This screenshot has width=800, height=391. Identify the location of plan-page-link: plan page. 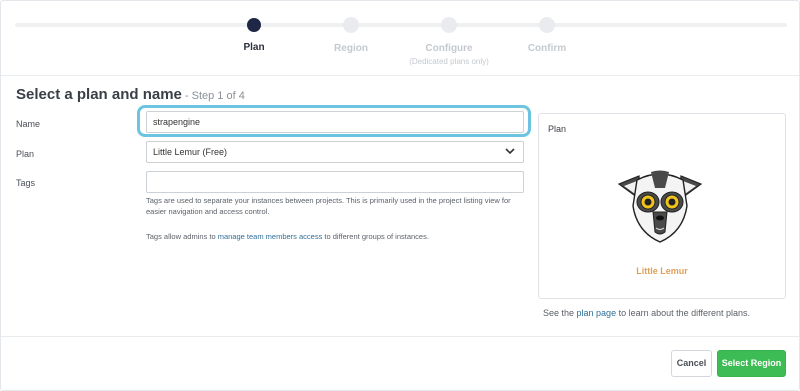
(597, 313).